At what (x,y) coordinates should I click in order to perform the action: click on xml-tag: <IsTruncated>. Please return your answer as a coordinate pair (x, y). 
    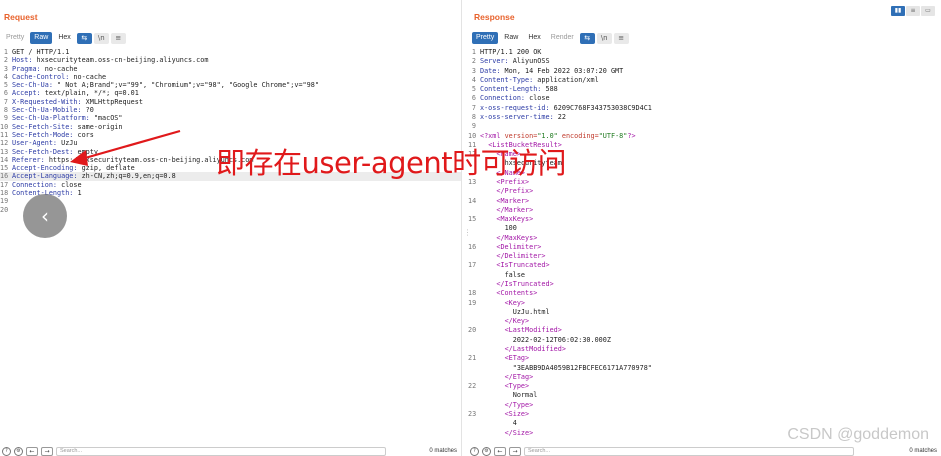
    Looking at the image, I should click on (523, 265).